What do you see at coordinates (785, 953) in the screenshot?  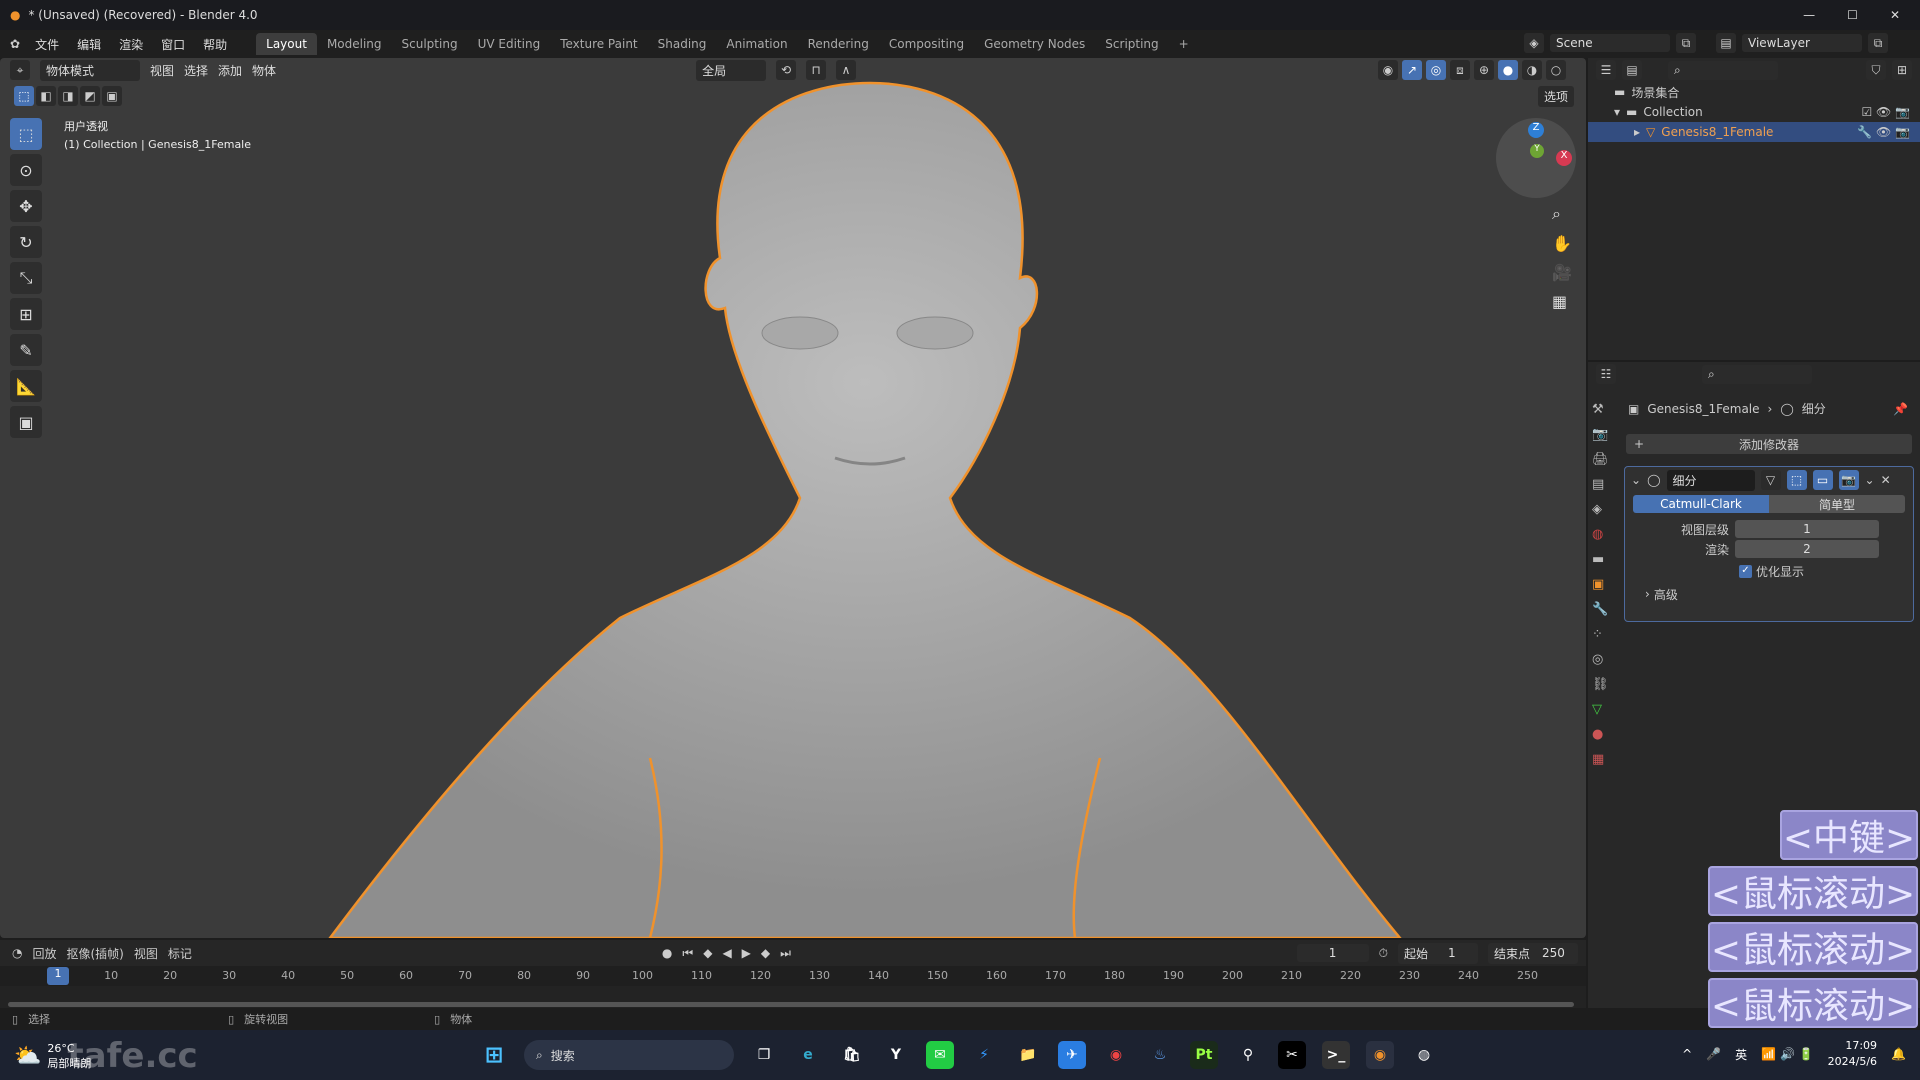 I see `jump-end-icon: ⏭` at bounding box center [785, 953].